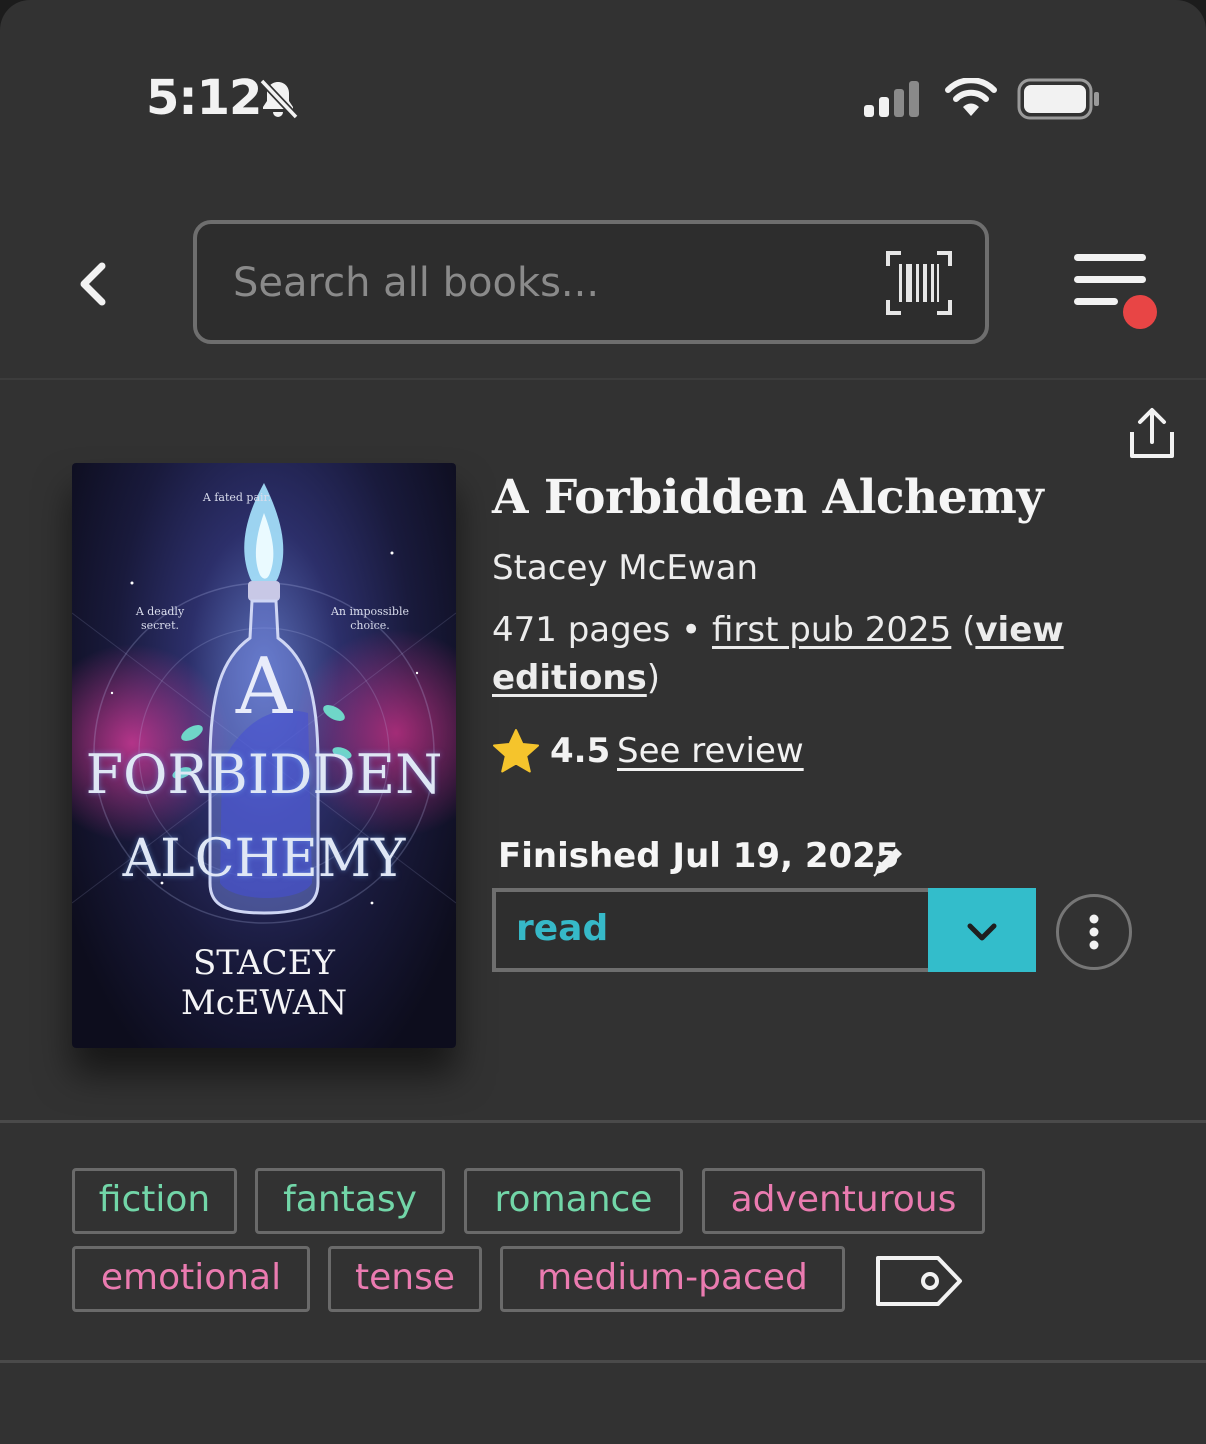  What do you see at coordinates (889, 861) in the screenshot?
I see `pencil-icon` at bounding box center [889, 861].